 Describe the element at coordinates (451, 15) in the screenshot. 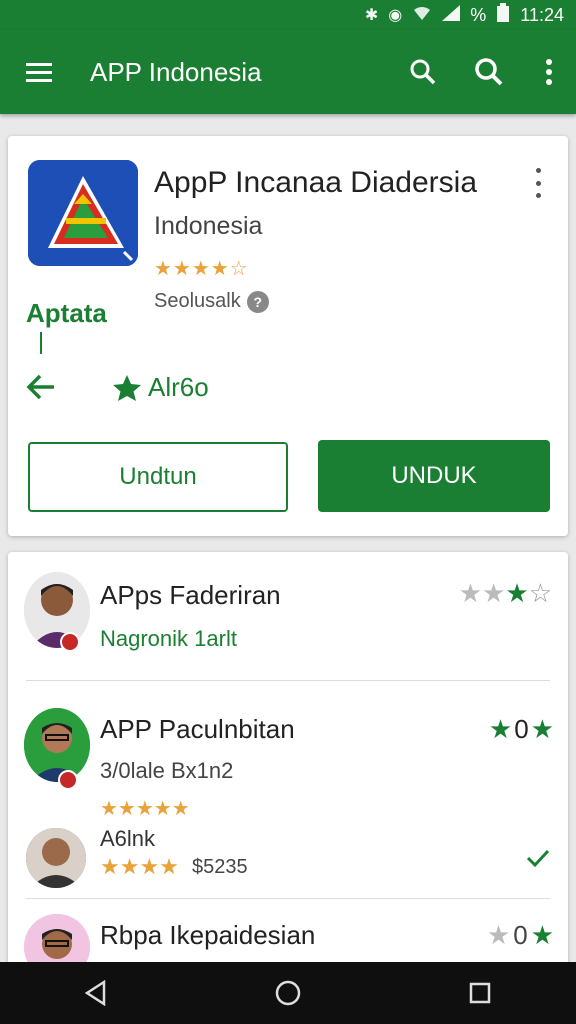

I see `signal-icon` at that location.